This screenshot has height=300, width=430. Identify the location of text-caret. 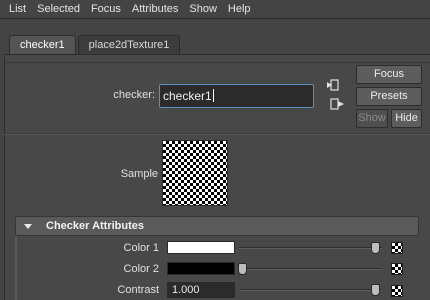
(213, 95).